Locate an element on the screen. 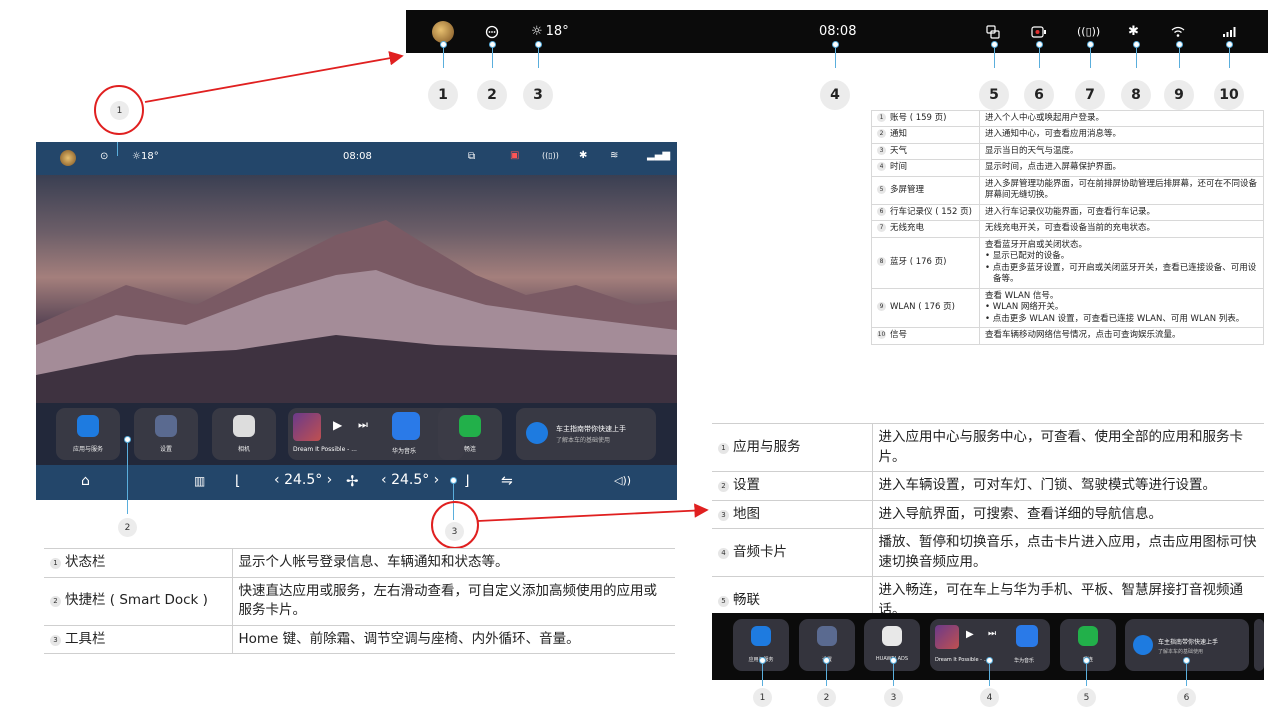  row-number: 4 is located at coordinates (723, 554).